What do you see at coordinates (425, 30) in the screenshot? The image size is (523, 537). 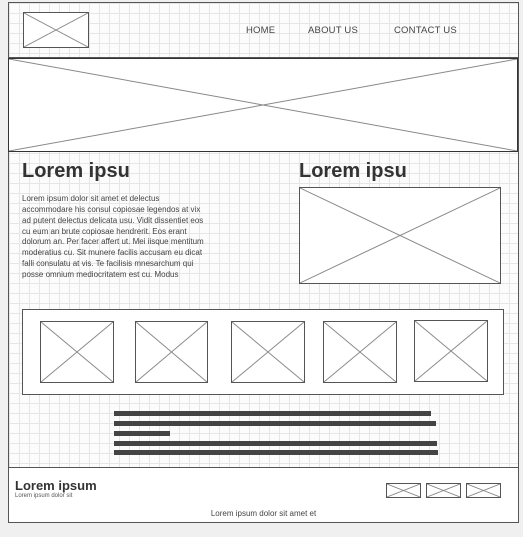 I see `nav-contact-us-link: CONTACT US` at bounding box center [425, 30].